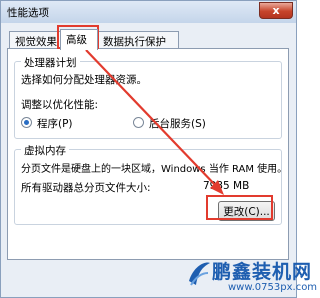  I want to click on paging-total-value: 7935 MB, so click(226, 186).